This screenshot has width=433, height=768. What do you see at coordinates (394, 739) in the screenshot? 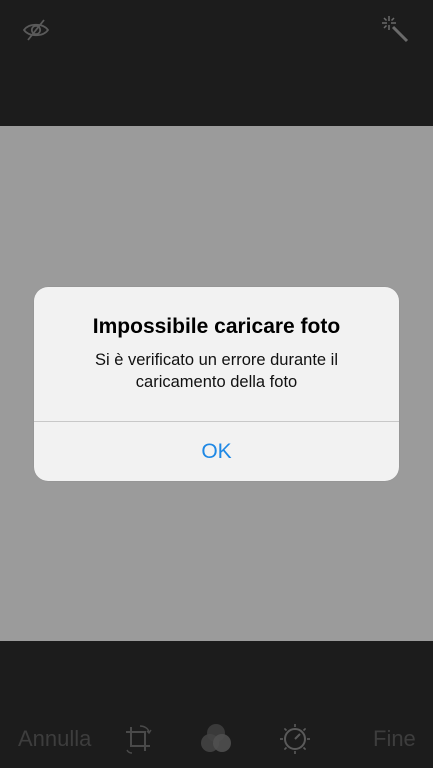
I see `done-button: Fine` at bounding box center [394, 739].